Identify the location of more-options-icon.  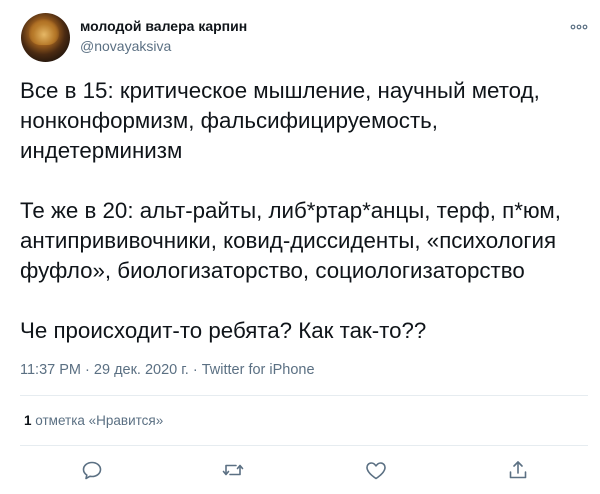
(579, 26).